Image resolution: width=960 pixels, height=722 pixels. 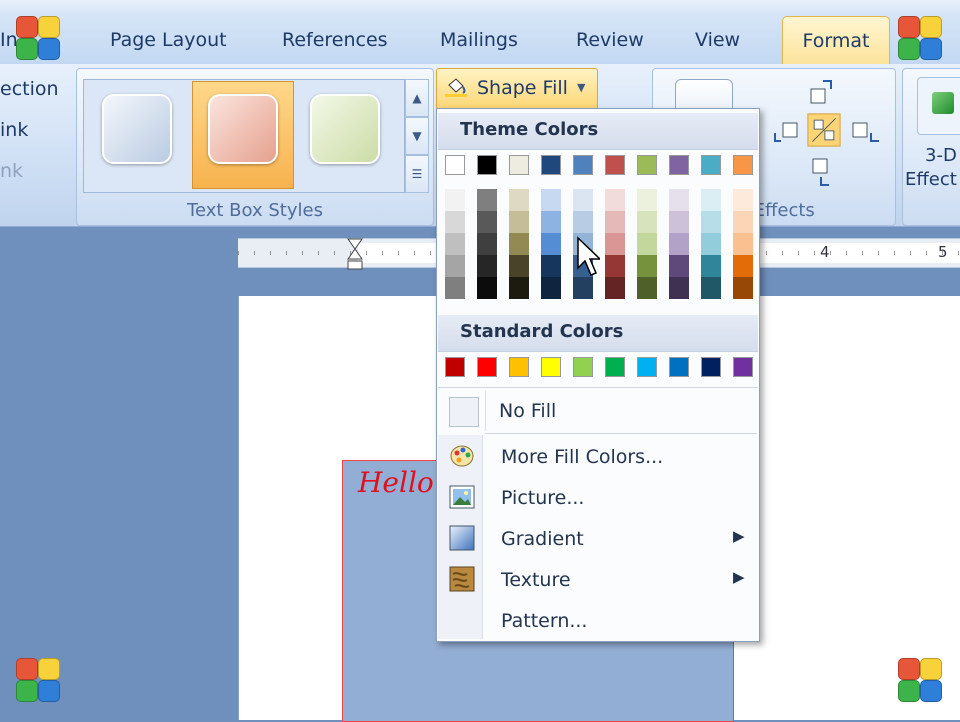 I want to click on theme-colors-header: Theme Colors, so click(x=598, y=131).